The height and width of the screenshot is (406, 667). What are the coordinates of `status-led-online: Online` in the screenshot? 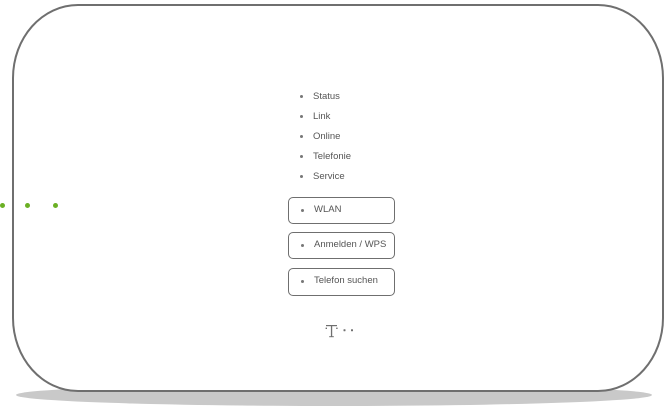 It's located at (325, 140).